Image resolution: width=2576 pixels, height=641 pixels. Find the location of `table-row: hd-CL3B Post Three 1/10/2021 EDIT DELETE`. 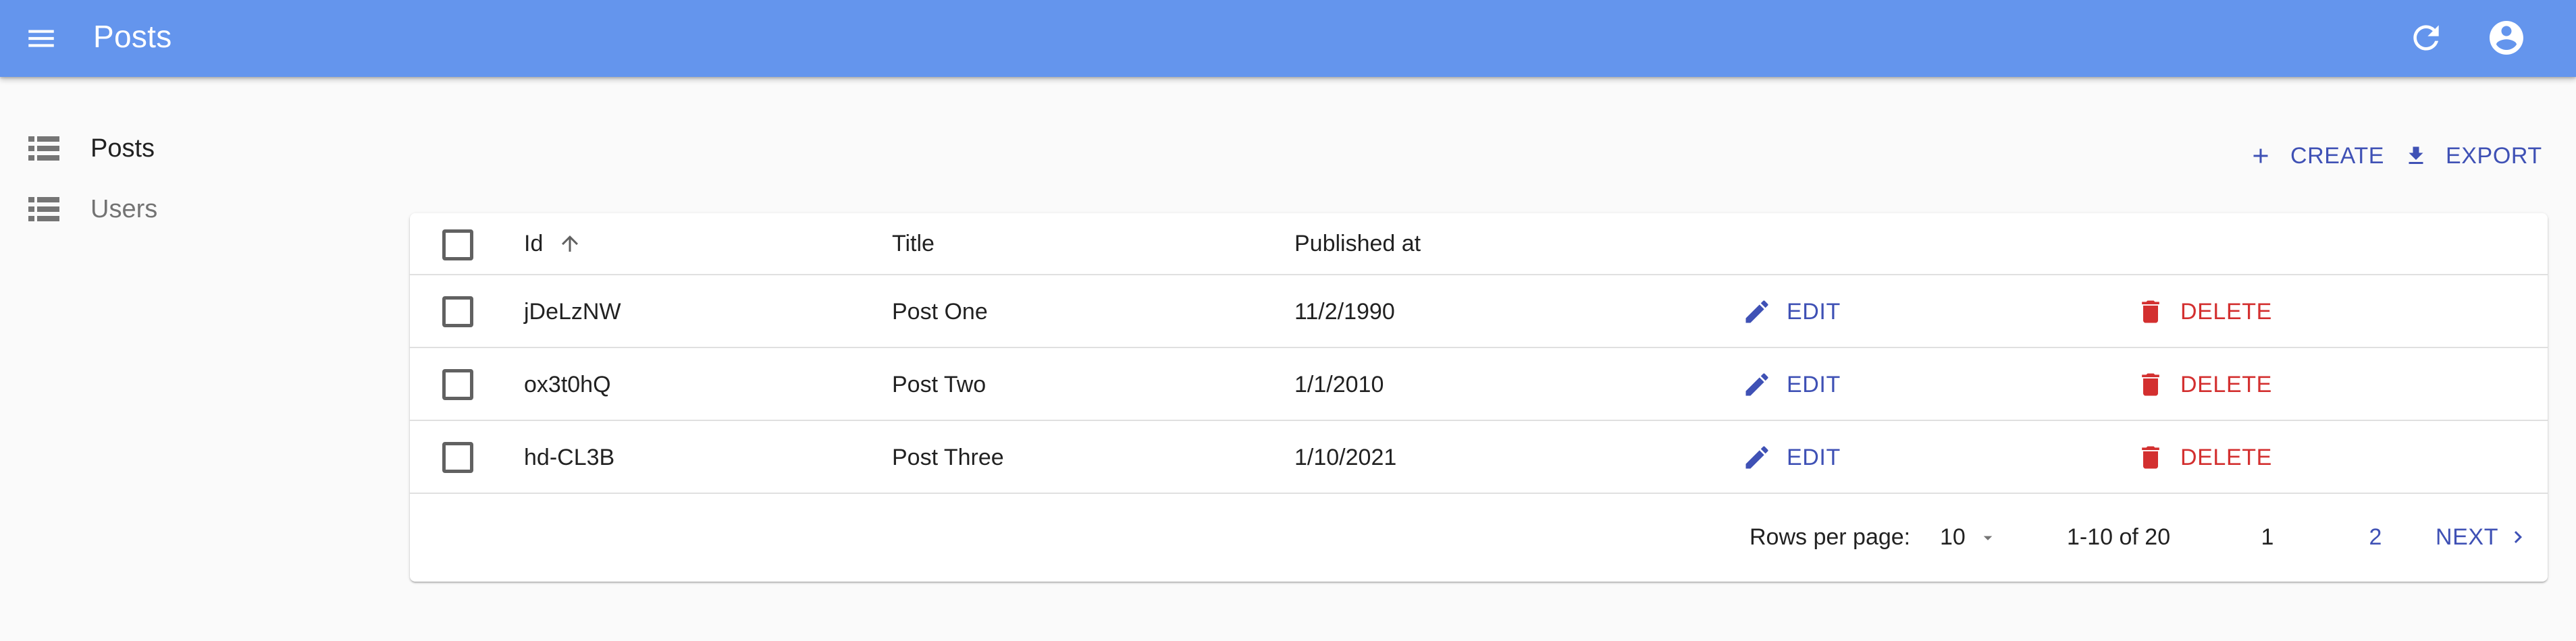

table-row: hd-CL3B Post Three 1/10/2021 EDIT DELETE is located at coordinates (1479, 458).